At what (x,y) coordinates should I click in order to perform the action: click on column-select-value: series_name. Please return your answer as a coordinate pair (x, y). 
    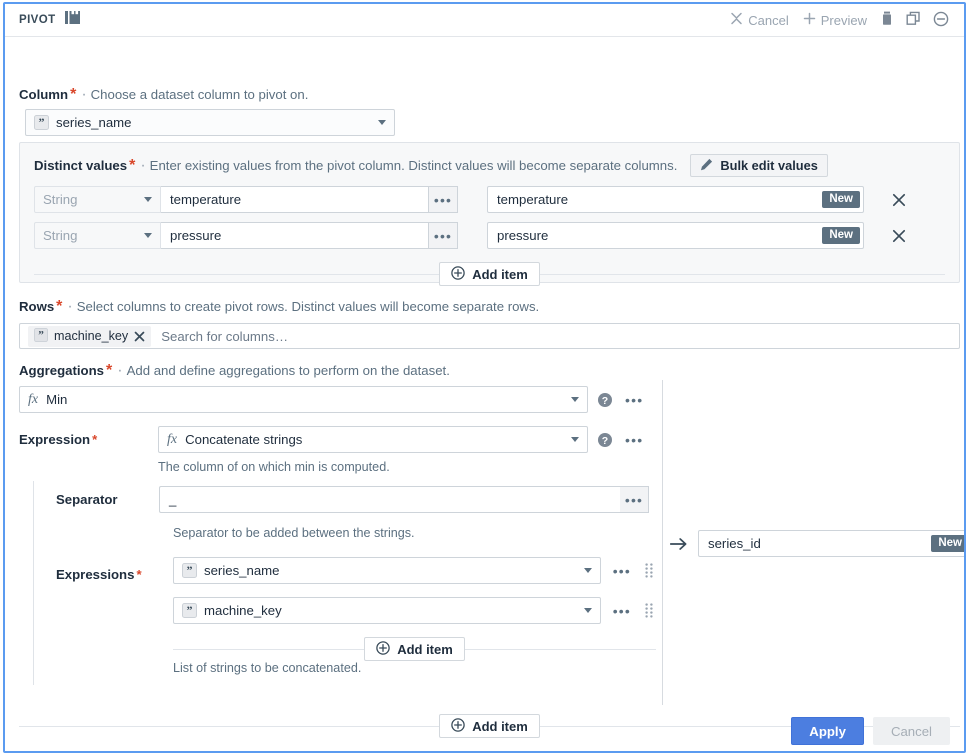
    Looking at the image, I should click on (94, 122).